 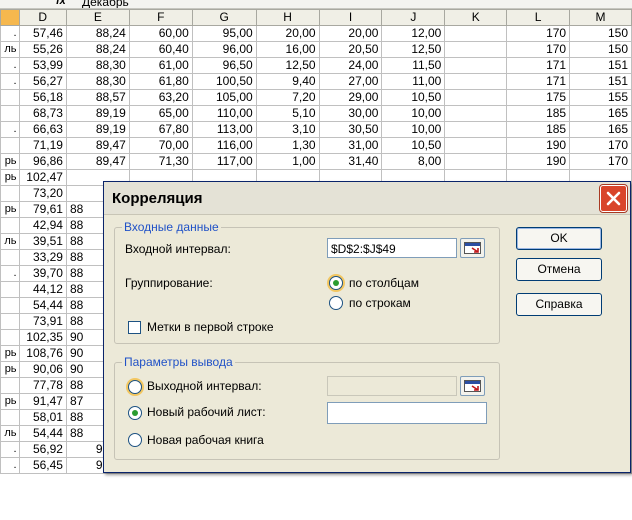 What do you see at coordinates (476, 17) in the screenshot?
I see `column-header-k: K` at bounding box center [476, 17].